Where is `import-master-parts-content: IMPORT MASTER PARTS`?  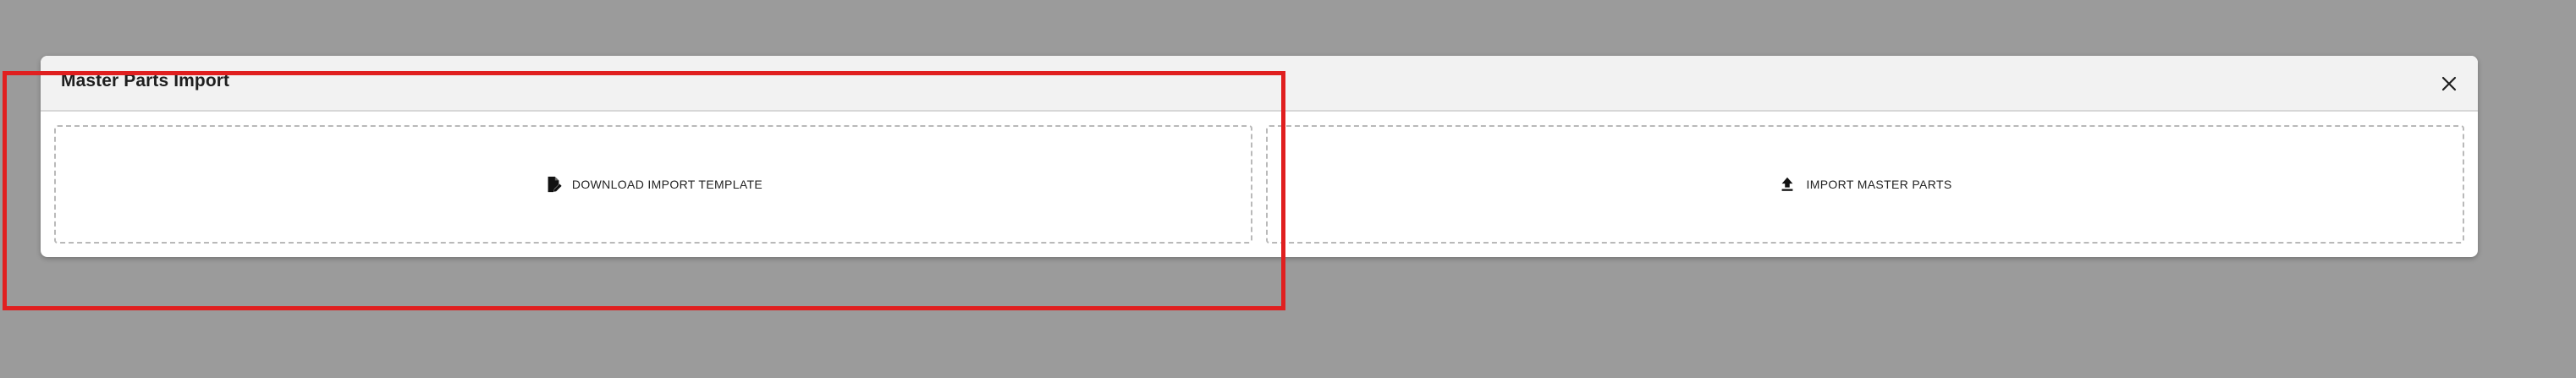 import-master-parts-content: IMPORT MASTER PARTS is located at coordinates (1865, 184).